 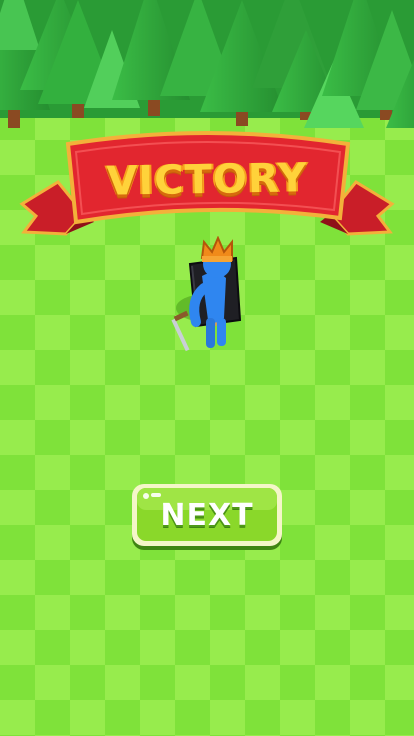 What do you see at coordinates (216, 249) in the screenshot?
I see `crown-icon` at bounding box center [216, 249].